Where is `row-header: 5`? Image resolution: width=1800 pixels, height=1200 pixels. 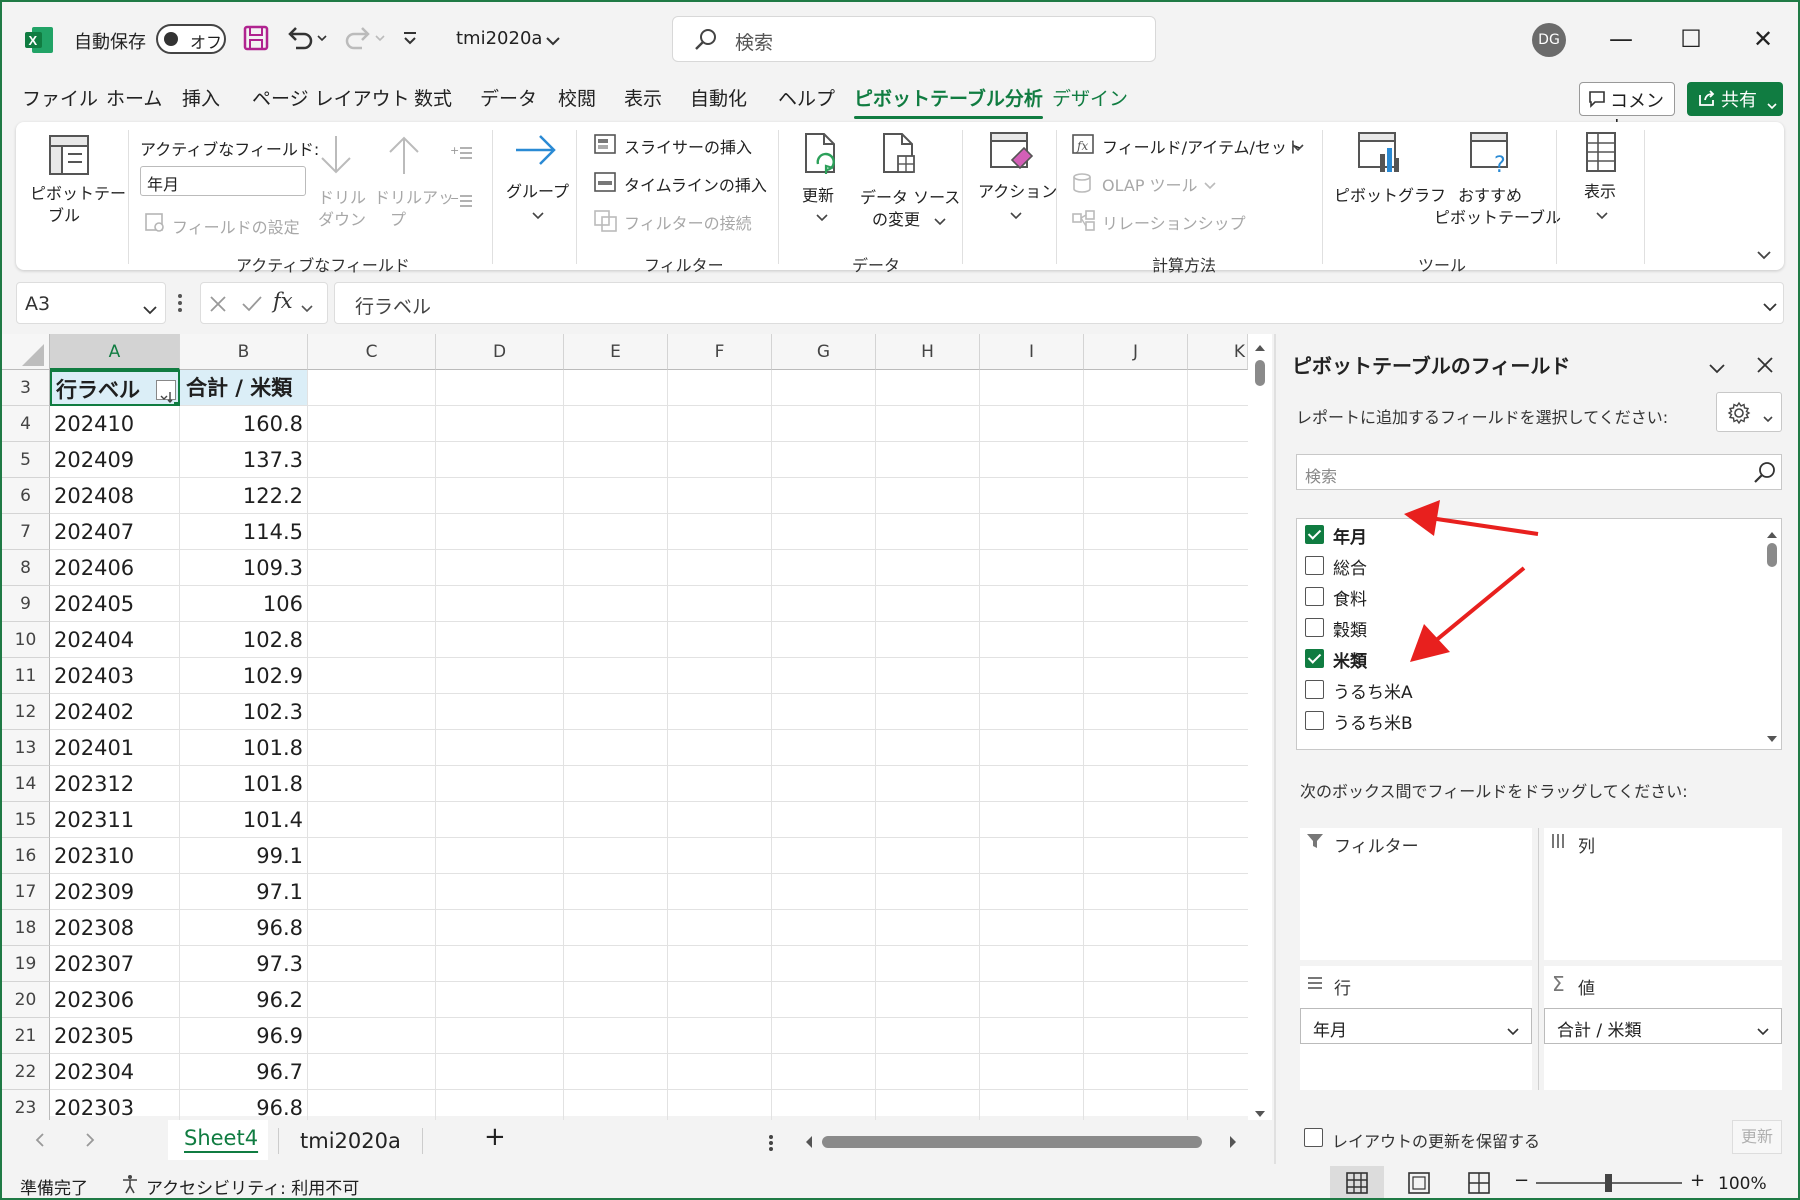 row-header: 5 is located at coordinates (26, 460).